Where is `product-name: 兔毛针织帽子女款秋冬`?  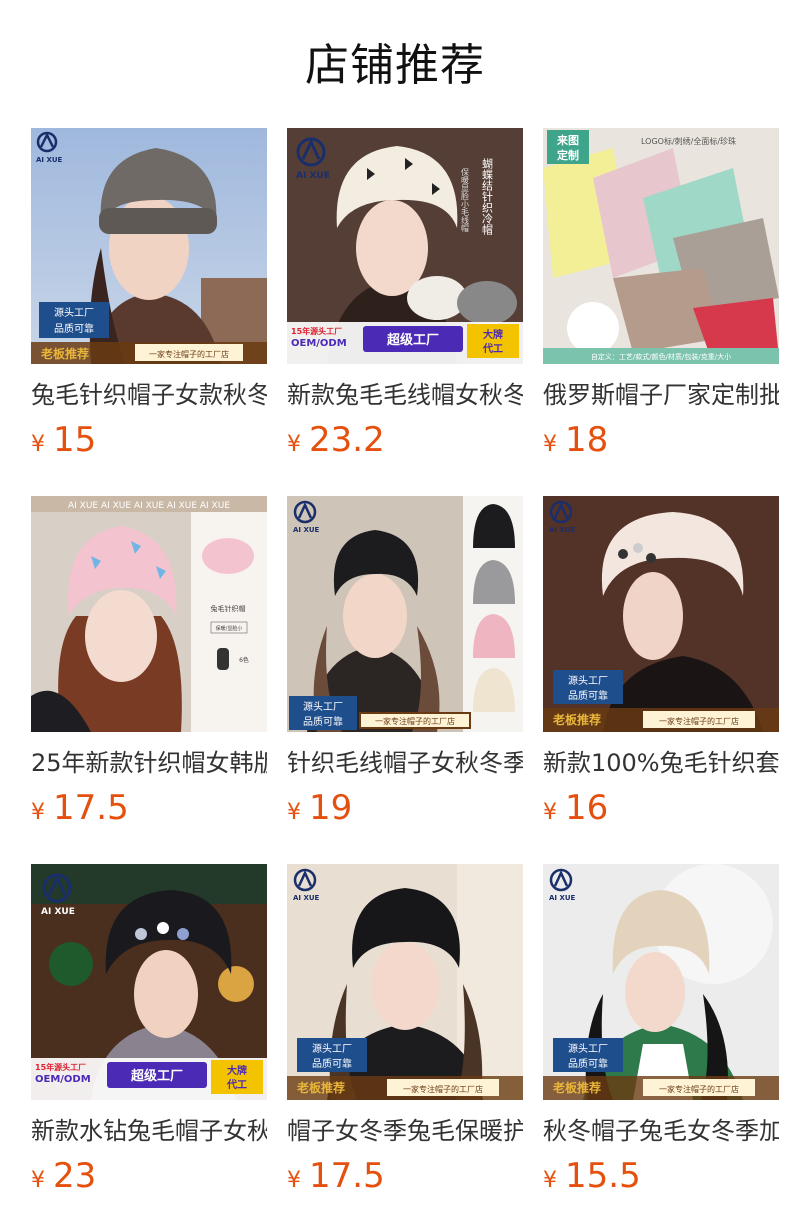
product-name: 兔毛针织帽子女款秋冬 is located at coordinates (149, 396).